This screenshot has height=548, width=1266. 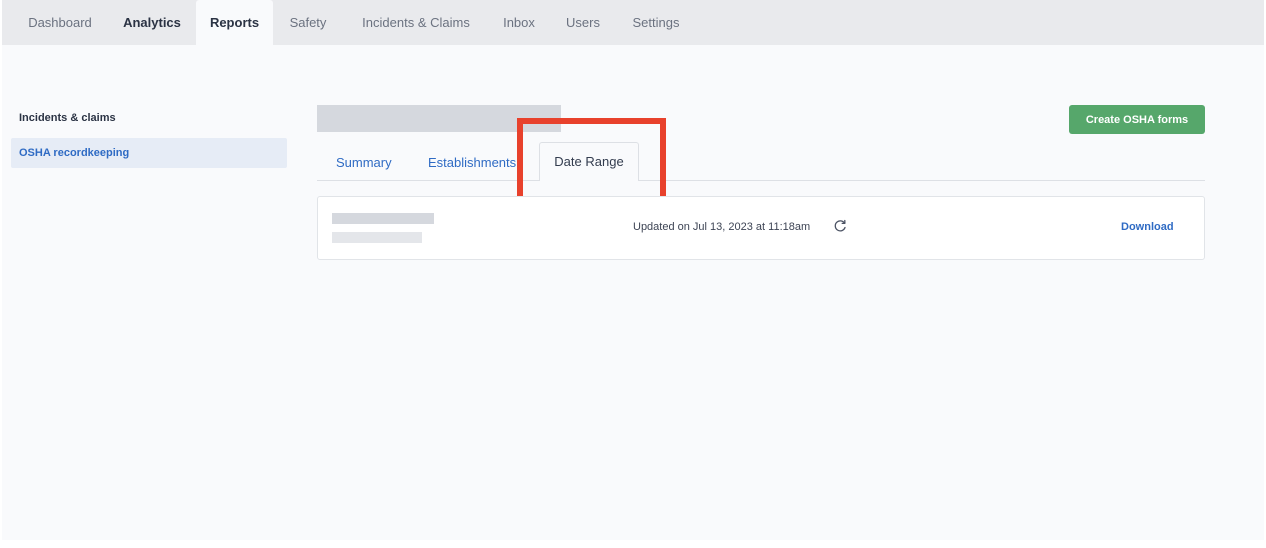 I want to click on tab-establishments: Establishments, so click(x=472, y=162).